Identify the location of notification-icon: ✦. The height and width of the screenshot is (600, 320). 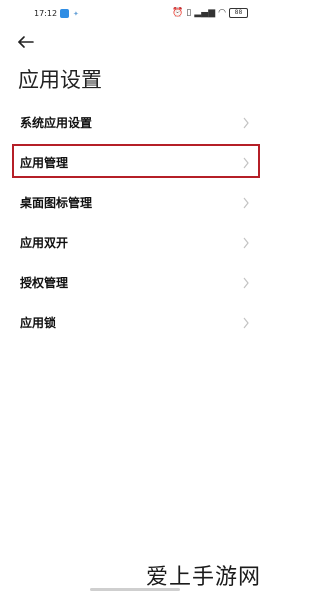
(76, 14).